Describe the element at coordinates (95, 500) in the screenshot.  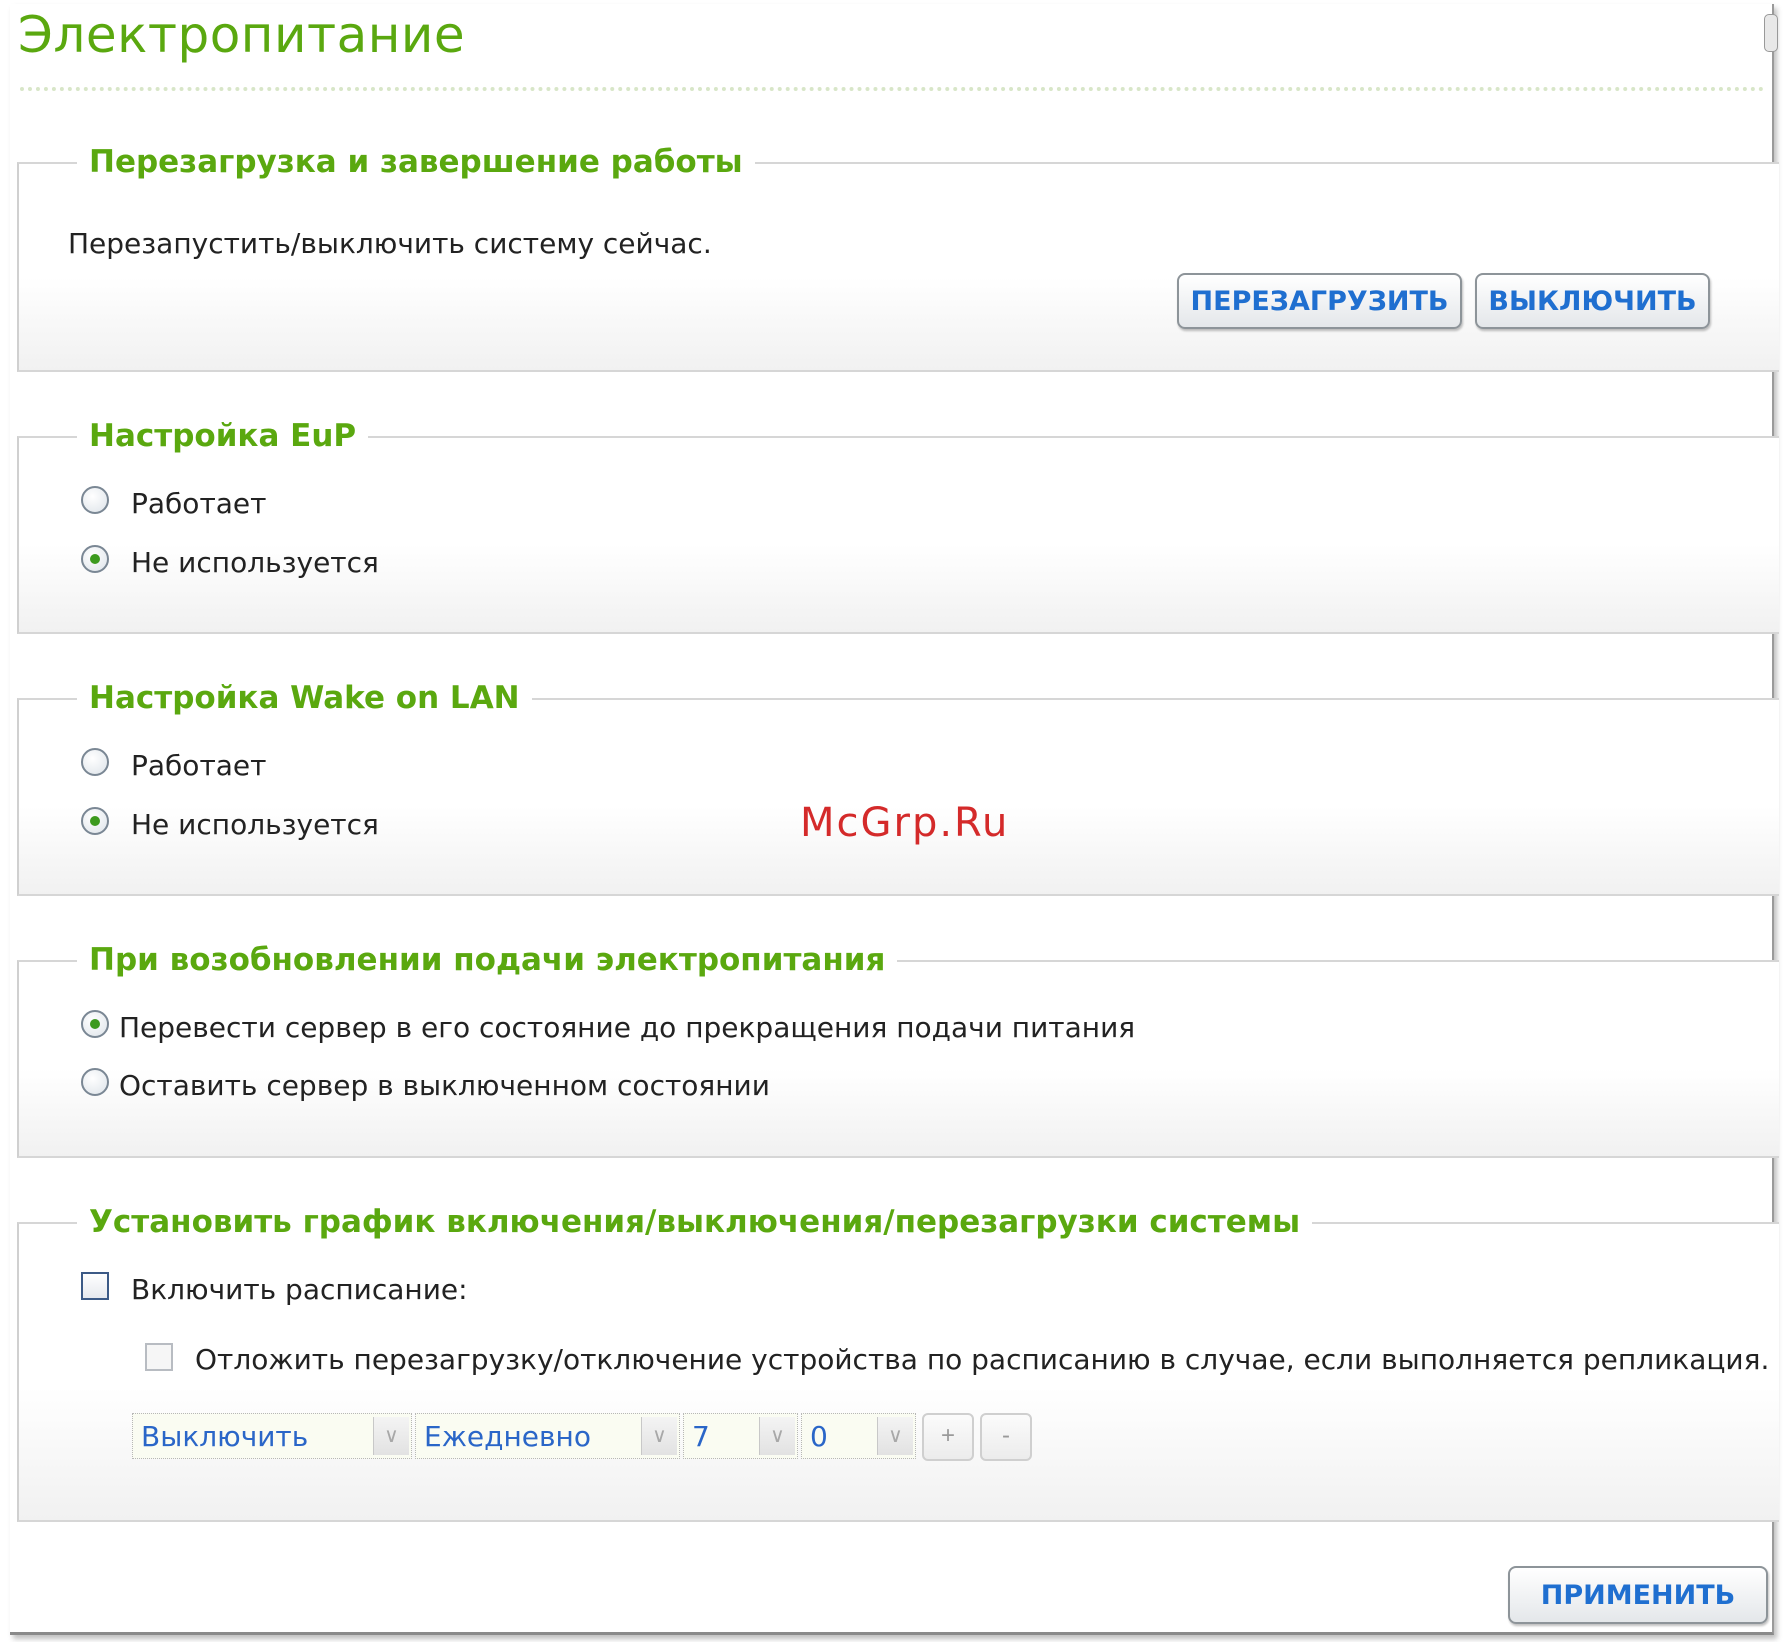
I see `eup-enabled-radio` at that location.